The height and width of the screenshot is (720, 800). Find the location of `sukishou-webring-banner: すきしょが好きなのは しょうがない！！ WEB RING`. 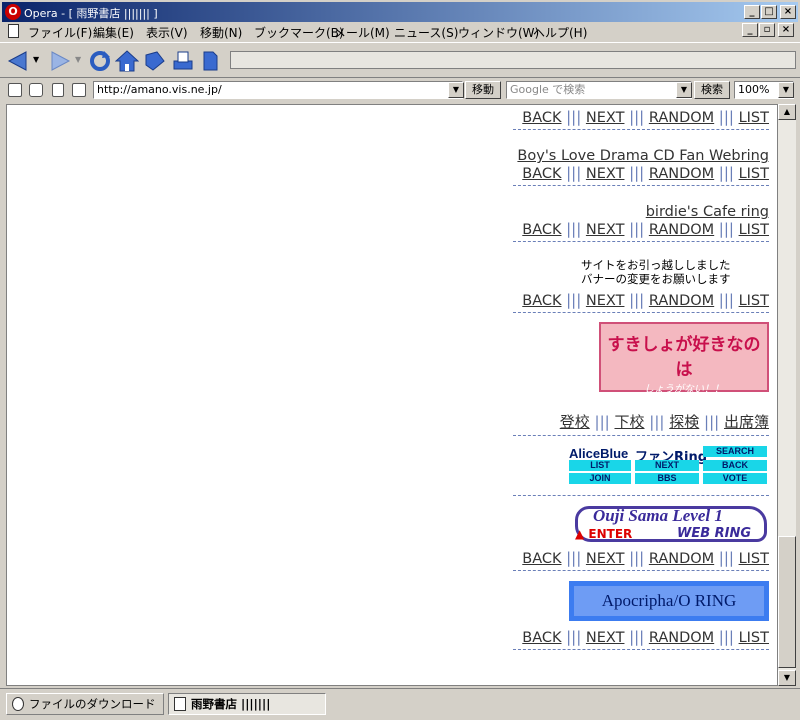

sukishou-webring-banner: すきしょが好きなのは しょうがない！！ WEB RING is located at coordinates (684, 367).